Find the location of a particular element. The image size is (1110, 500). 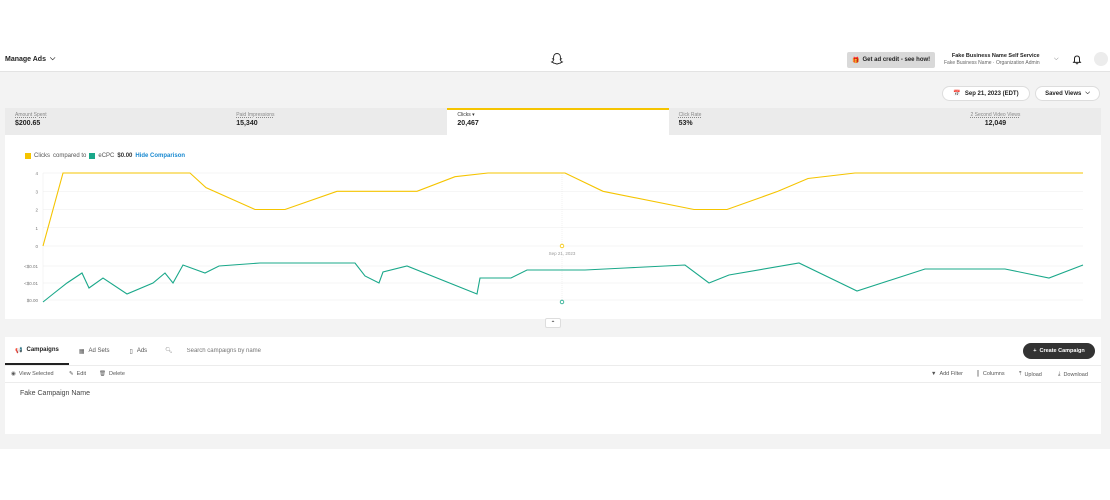

table-row: Fake Campaign Name is located at coordinates (55, 393).